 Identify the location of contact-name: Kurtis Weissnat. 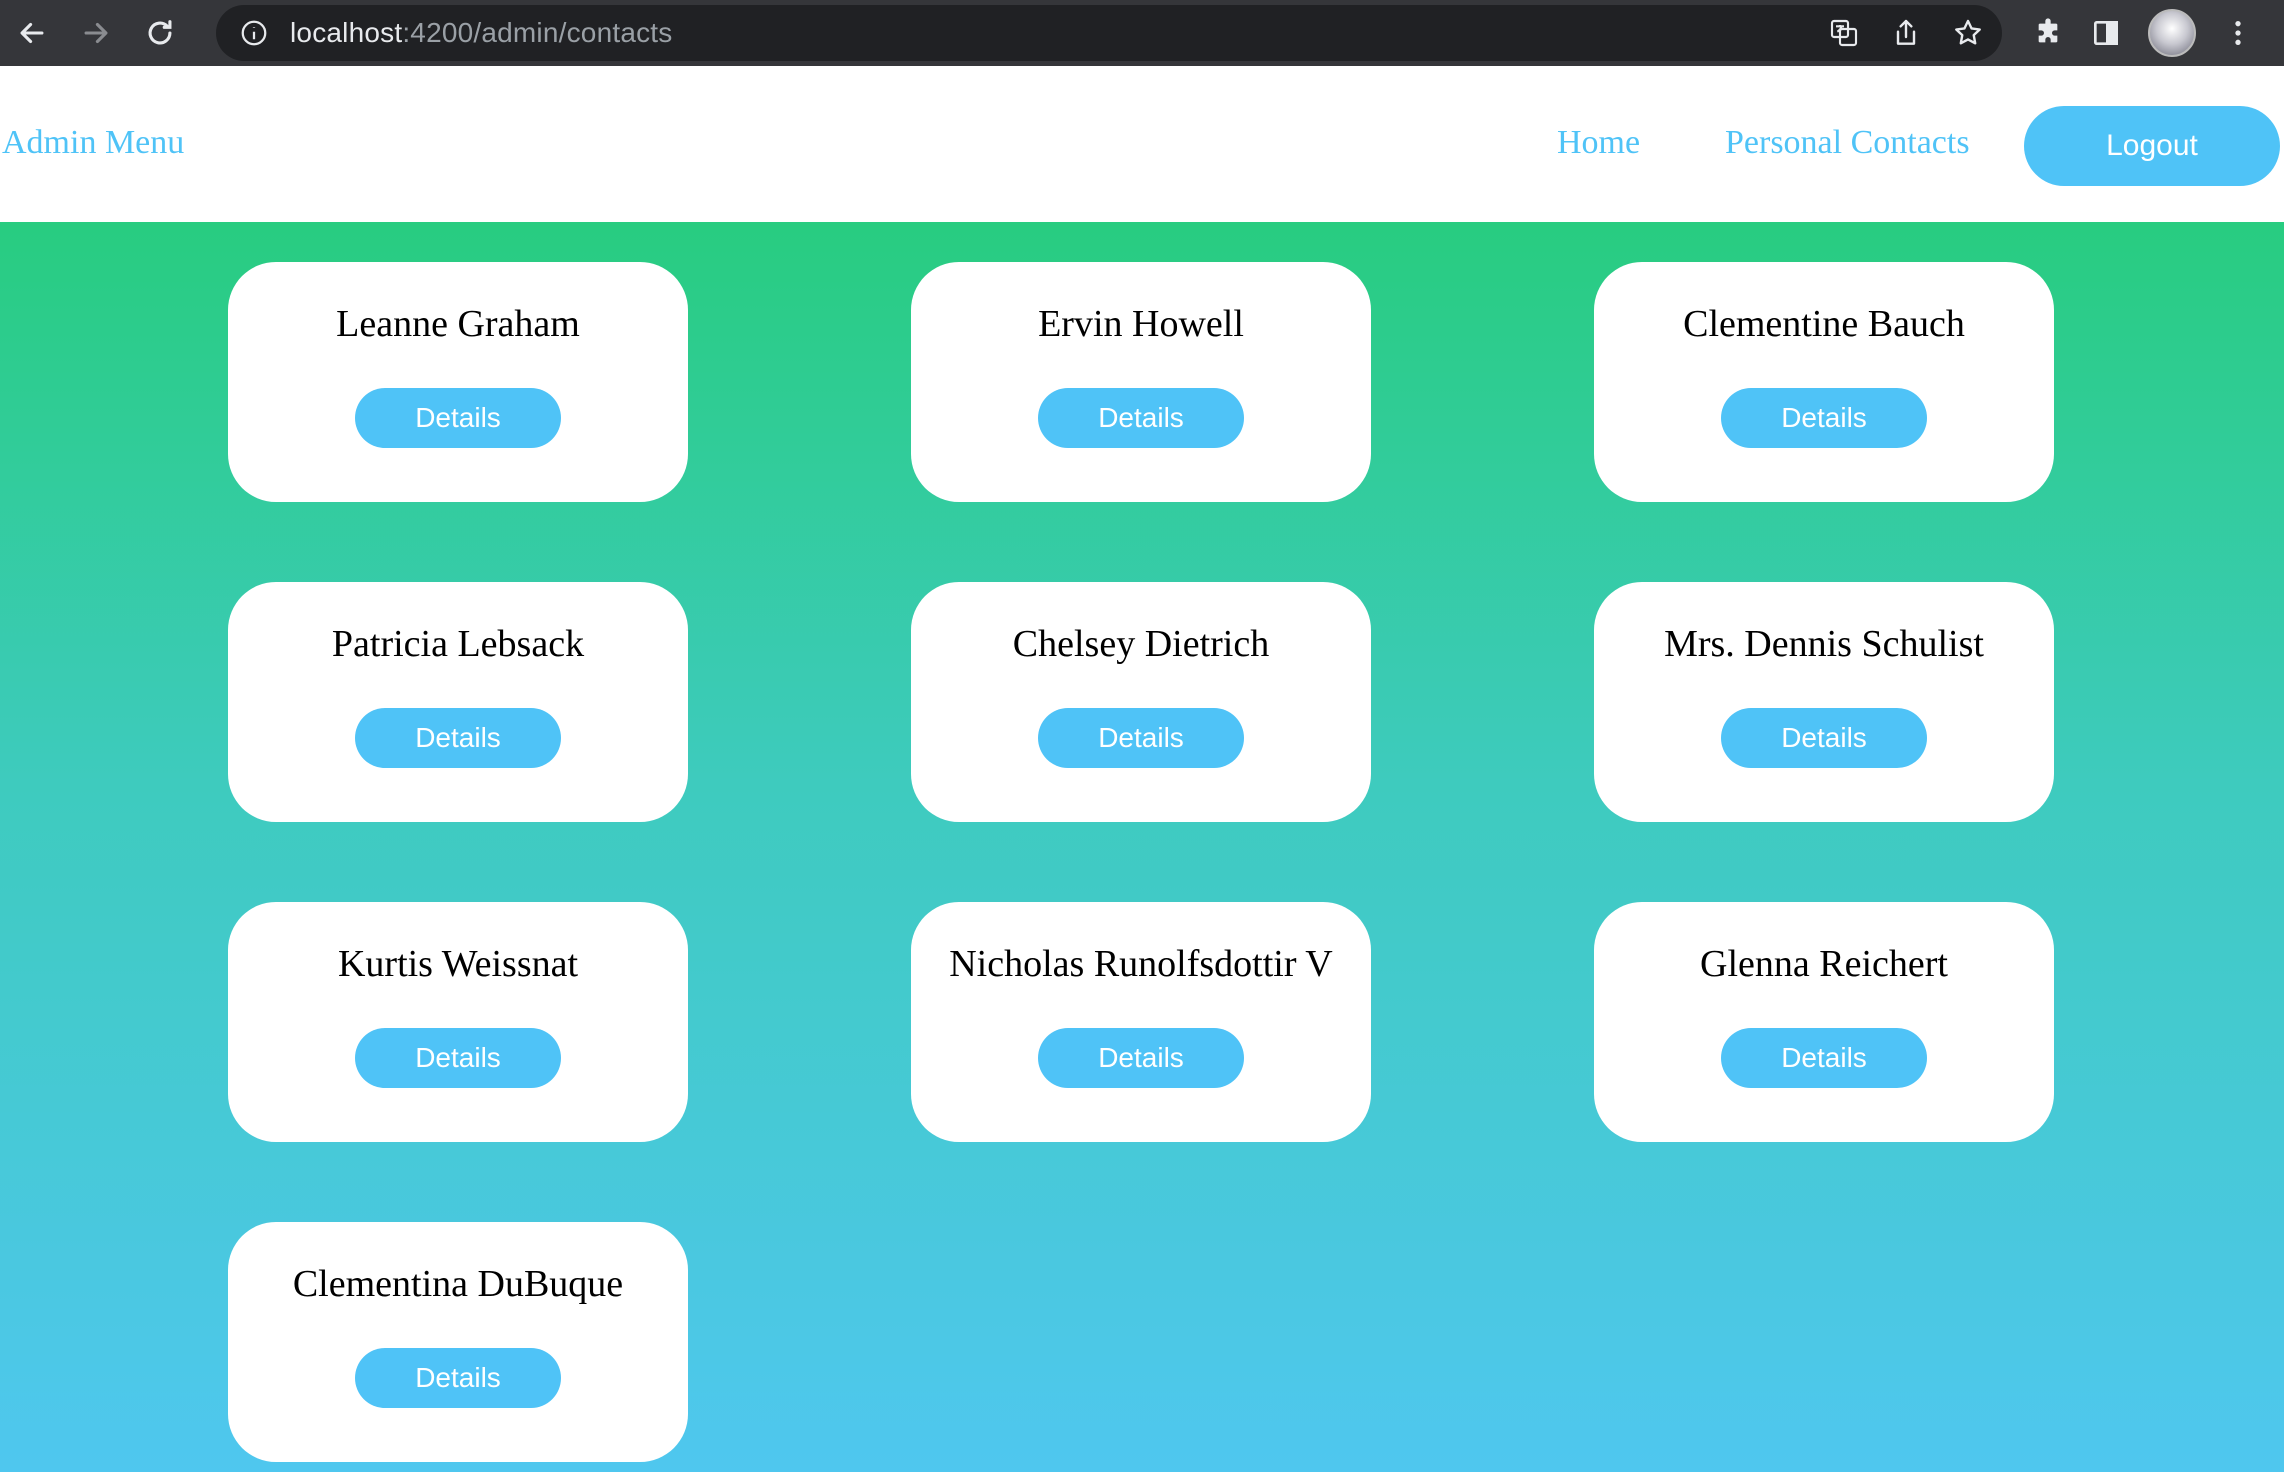
(458, 964).